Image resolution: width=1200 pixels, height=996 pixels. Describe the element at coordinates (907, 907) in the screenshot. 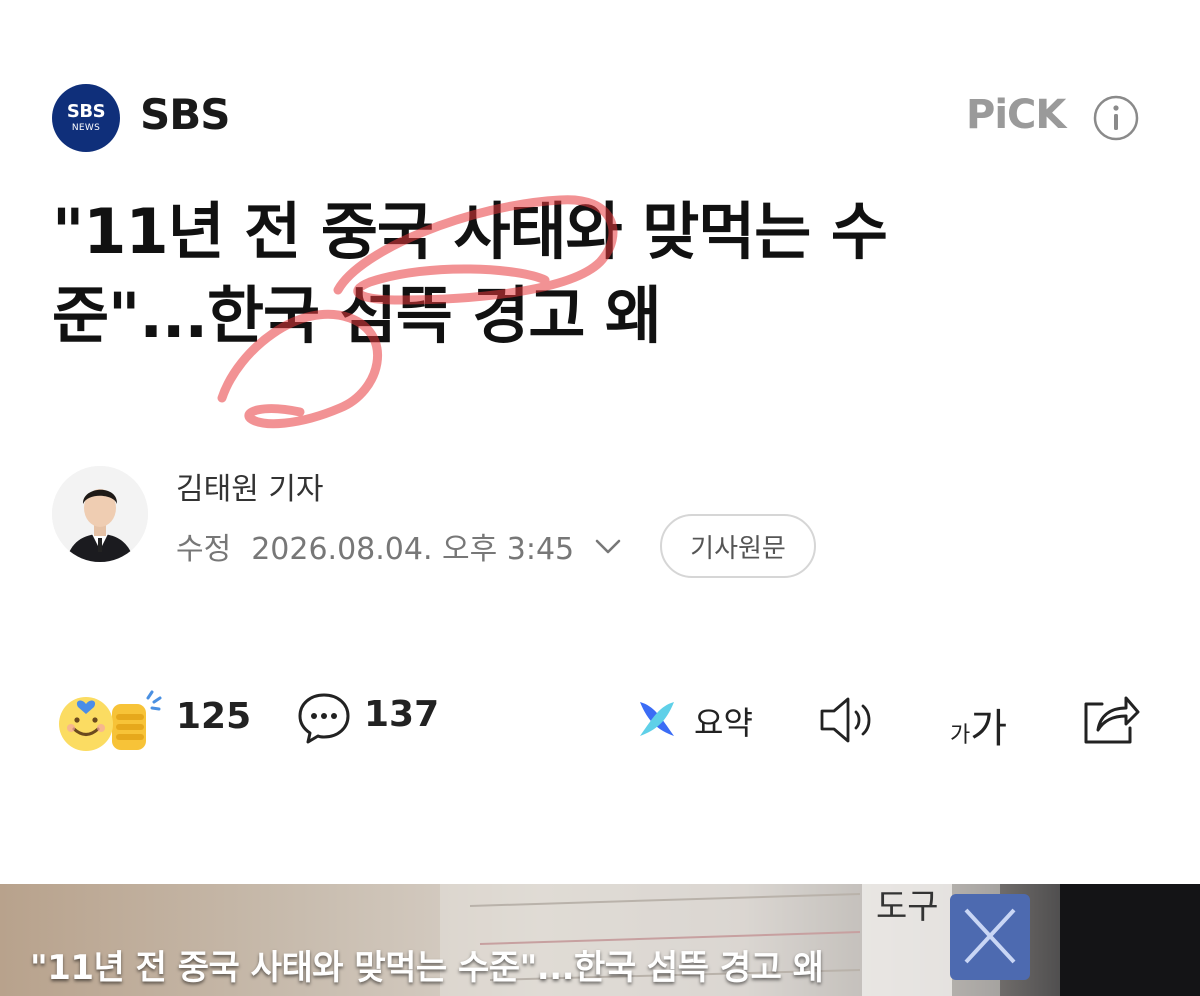

I see `photo-overlay-text: 도구` at that location.